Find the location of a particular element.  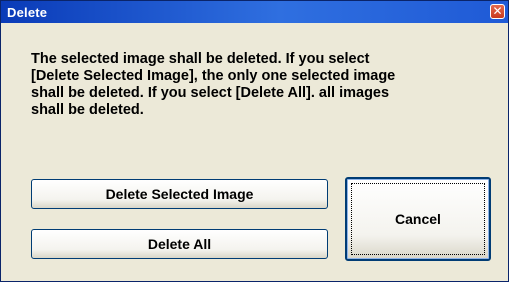

delete-selected-image-button: Delete Selected Image is located at coordinates (179, 194).